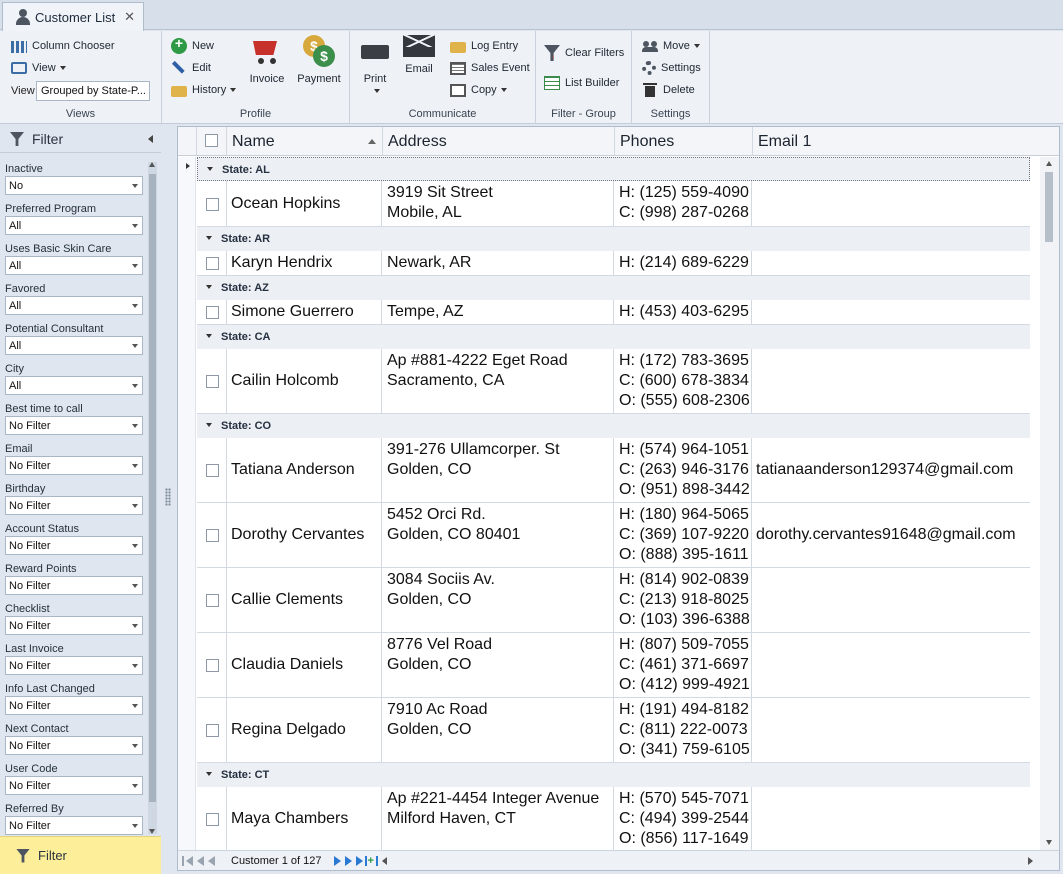 This screenshot has height=874, width=1063. What do you see at coordinates (365, 860) in the screenshot?
I see `last-record-bar-icon` at bounding box center [365, 860].